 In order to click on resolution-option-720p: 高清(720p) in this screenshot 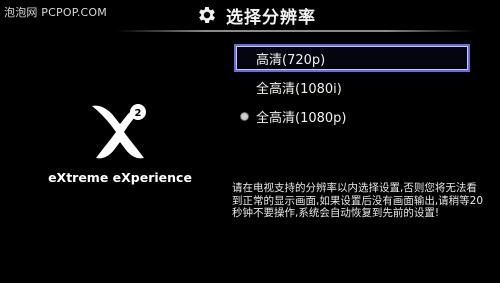, I will do `click(352, 58)`.